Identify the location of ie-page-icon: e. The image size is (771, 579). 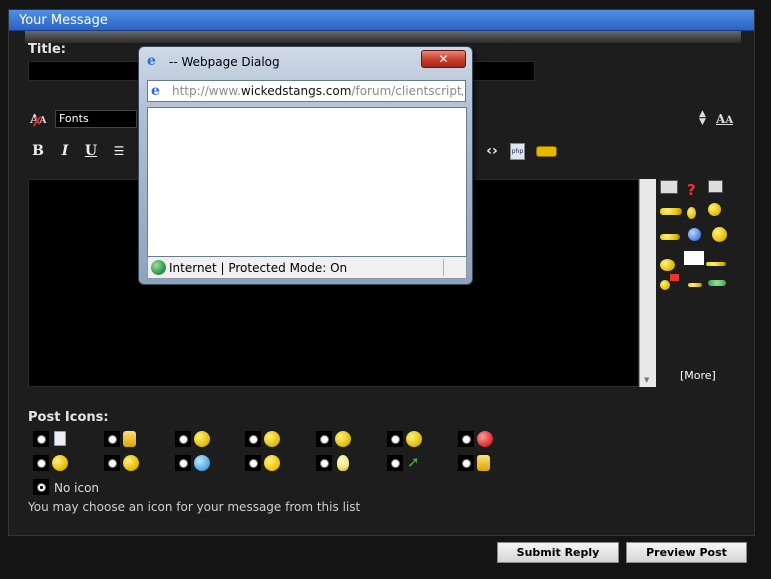
(155, 91).